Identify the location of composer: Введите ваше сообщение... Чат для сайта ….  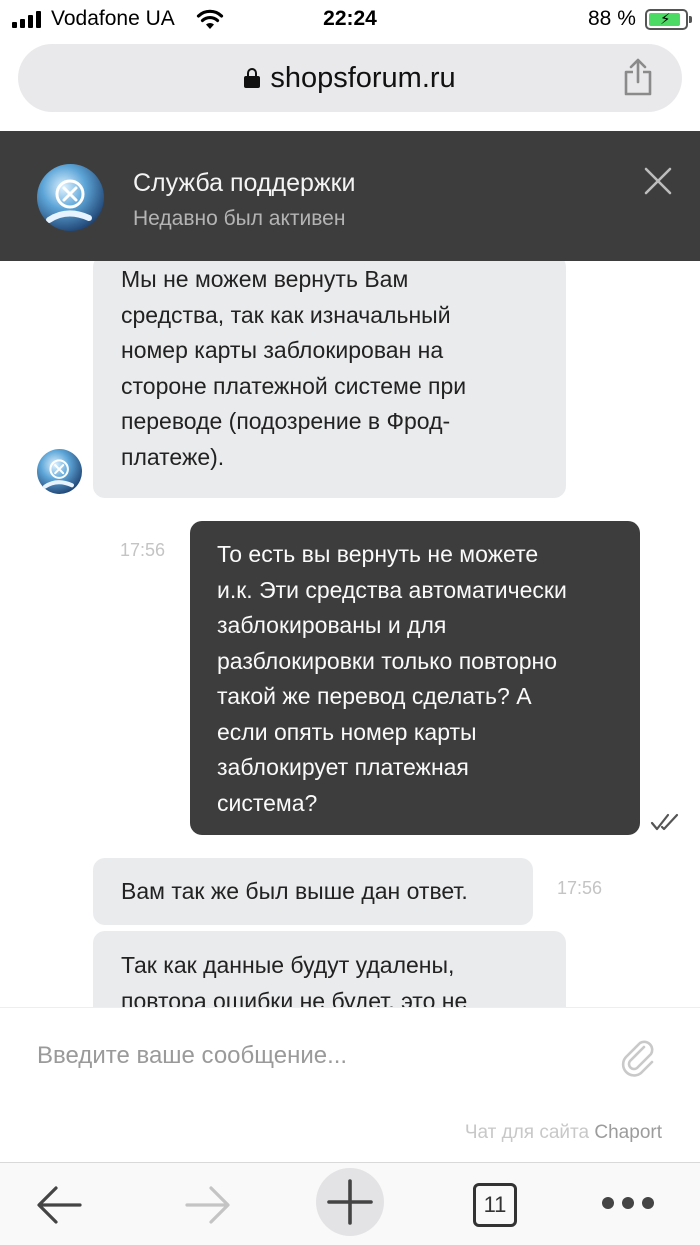
(350, 1084).